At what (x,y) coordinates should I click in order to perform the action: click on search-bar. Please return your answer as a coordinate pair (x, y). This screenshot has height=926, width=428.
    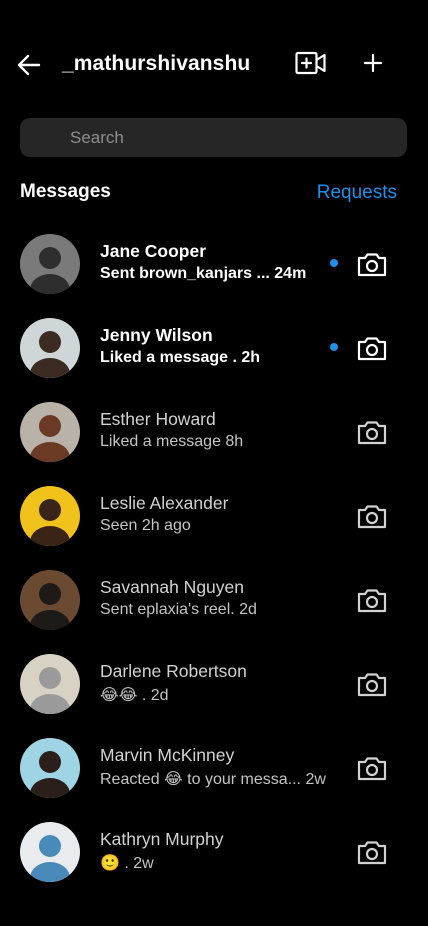
    Looking at the image, I should click on (213, 137).